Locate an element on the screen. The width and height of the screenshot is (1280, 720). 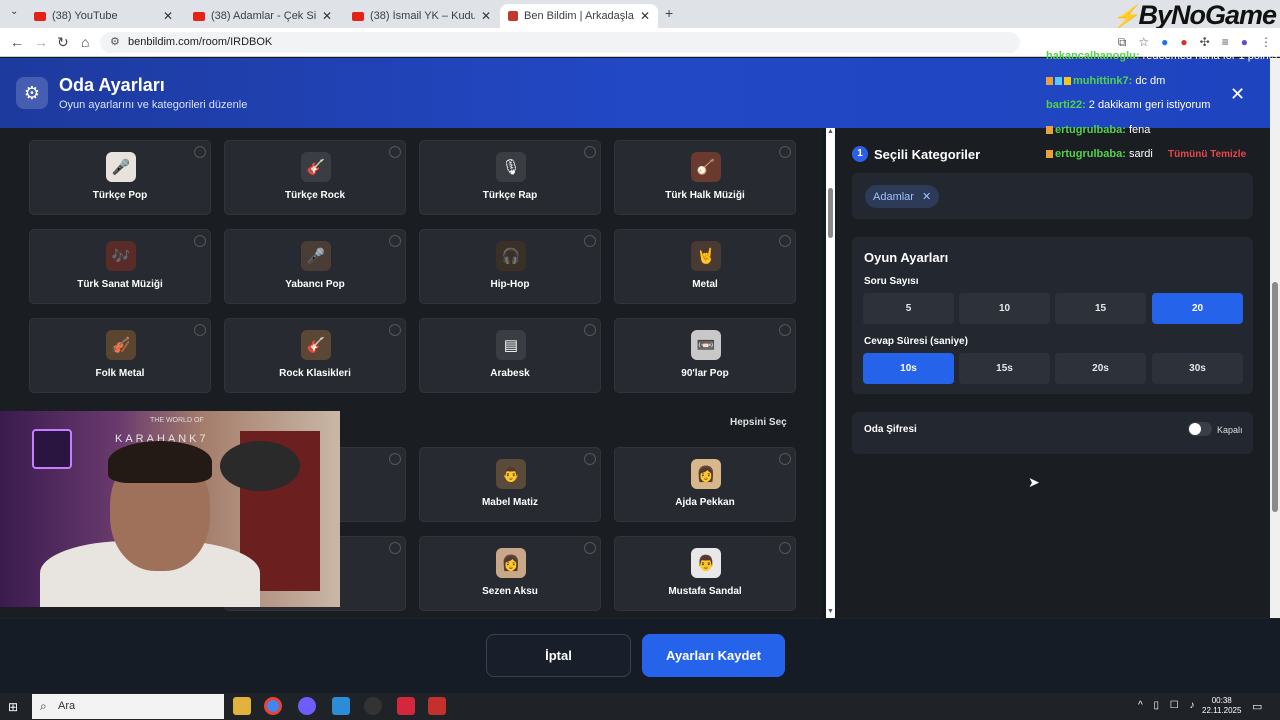
category-card: ▤ Arabesk is located at coordinates (510, 355).